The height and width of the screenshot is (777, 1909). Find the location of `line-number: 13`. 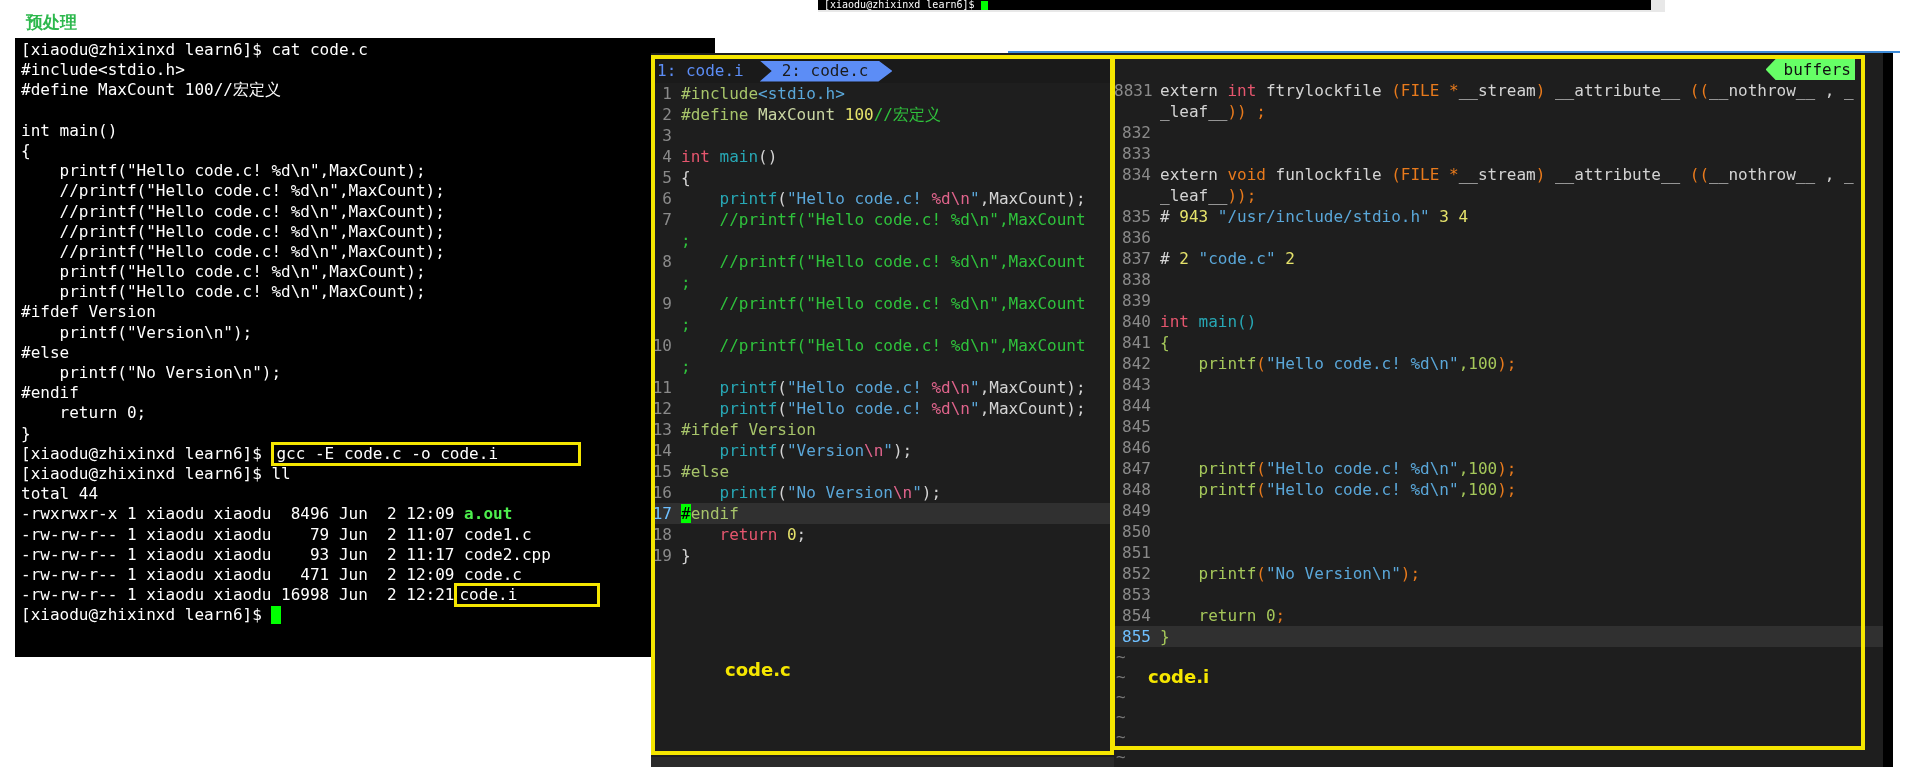

line-number: 13 is located at coordinates (662, 429).